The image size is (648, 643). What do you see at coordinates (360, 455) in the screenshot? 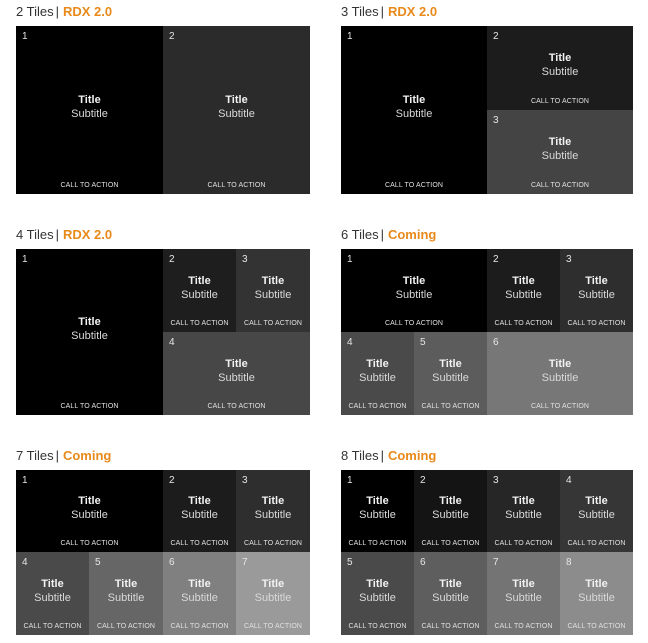
I see `tile-count: 8 Tiles` at bounding box center [360, 455].